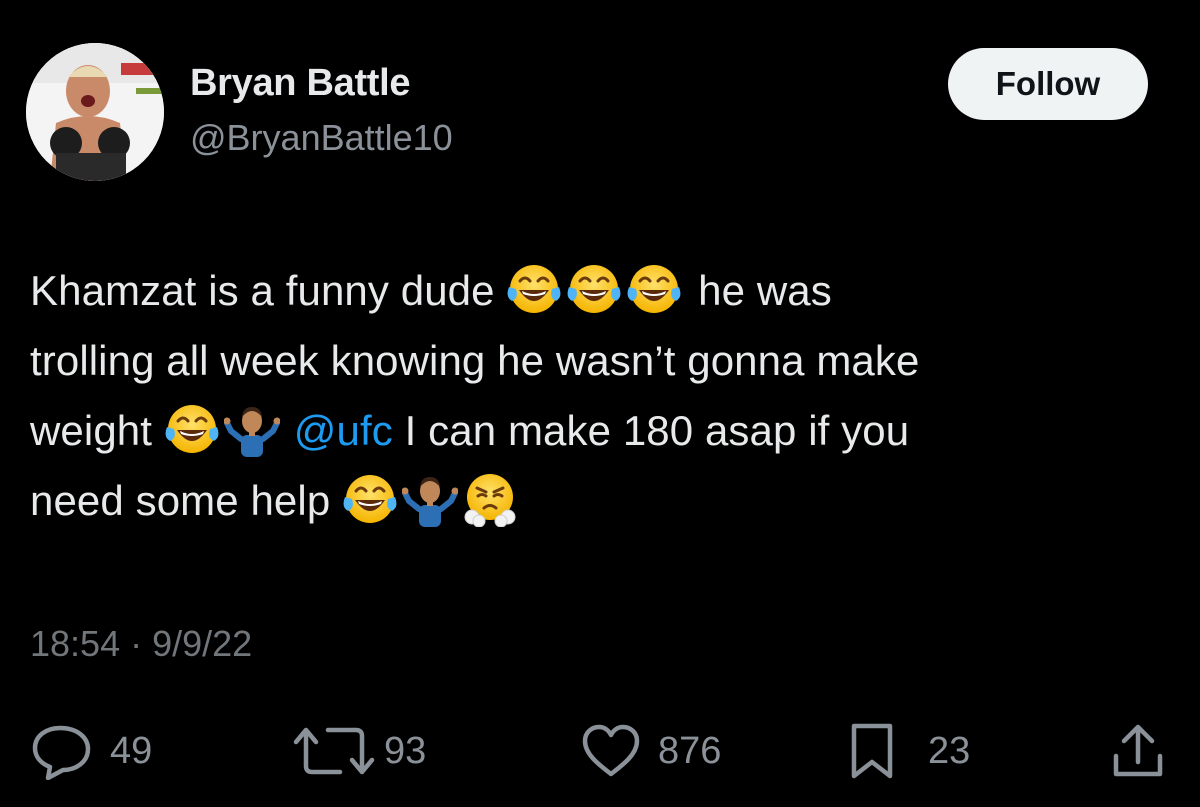 The image size is (1200, 807). What do you see at coordinates (95, 112) in the screenshot?
I see `avatar` at bounding box center [95, 112].